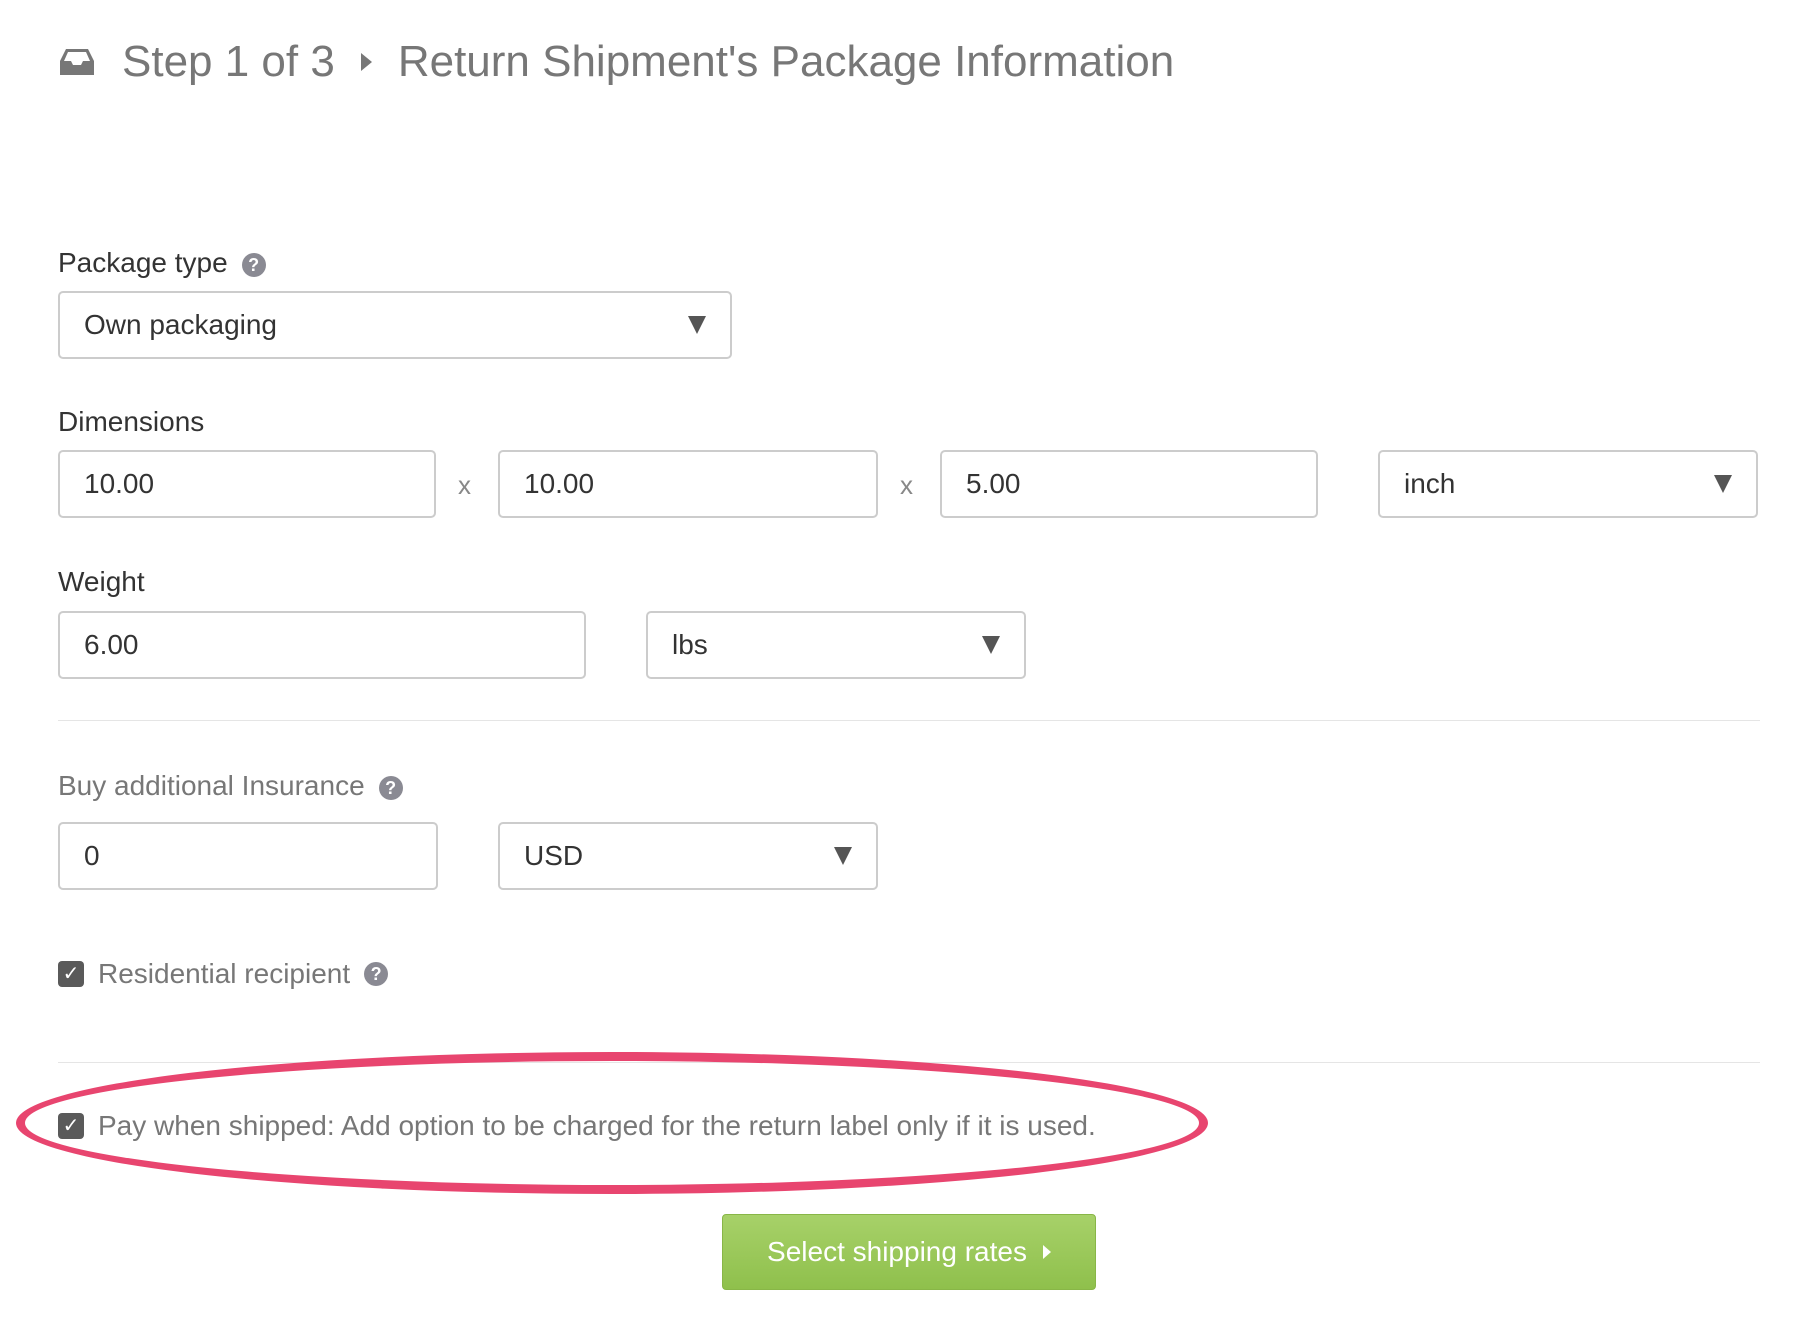 The height and width of the screenshot is (1320, 1802). Describe the element at coordinates (228, 61) in the screenshot. I see `step-indicator: Step 1 of 3` at that location.